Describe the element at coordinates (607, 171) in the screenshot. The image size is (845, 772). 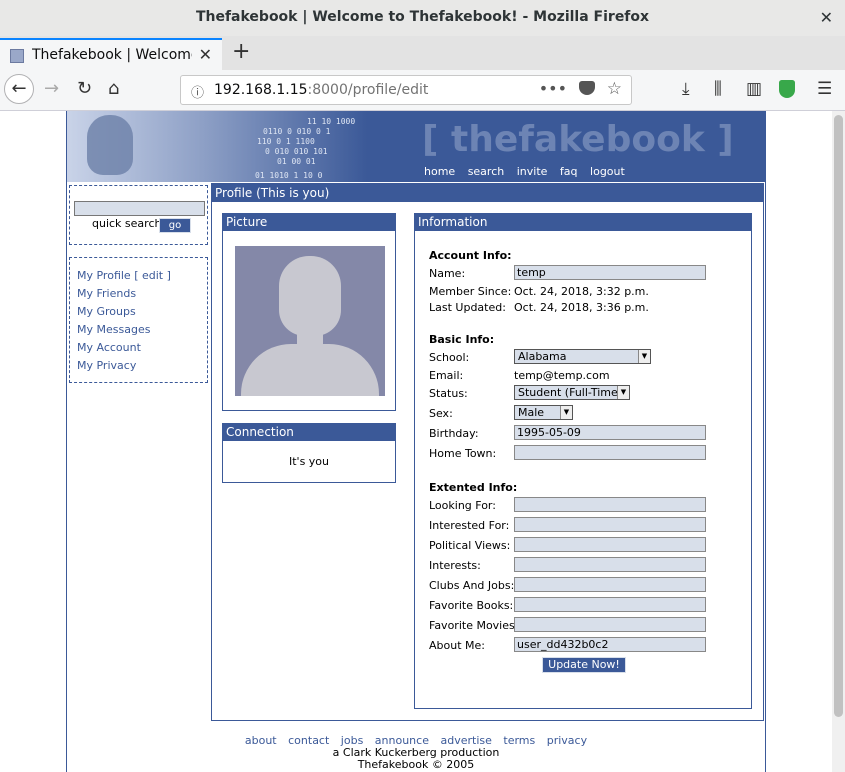
I see `nav-logout: logout` at that location.